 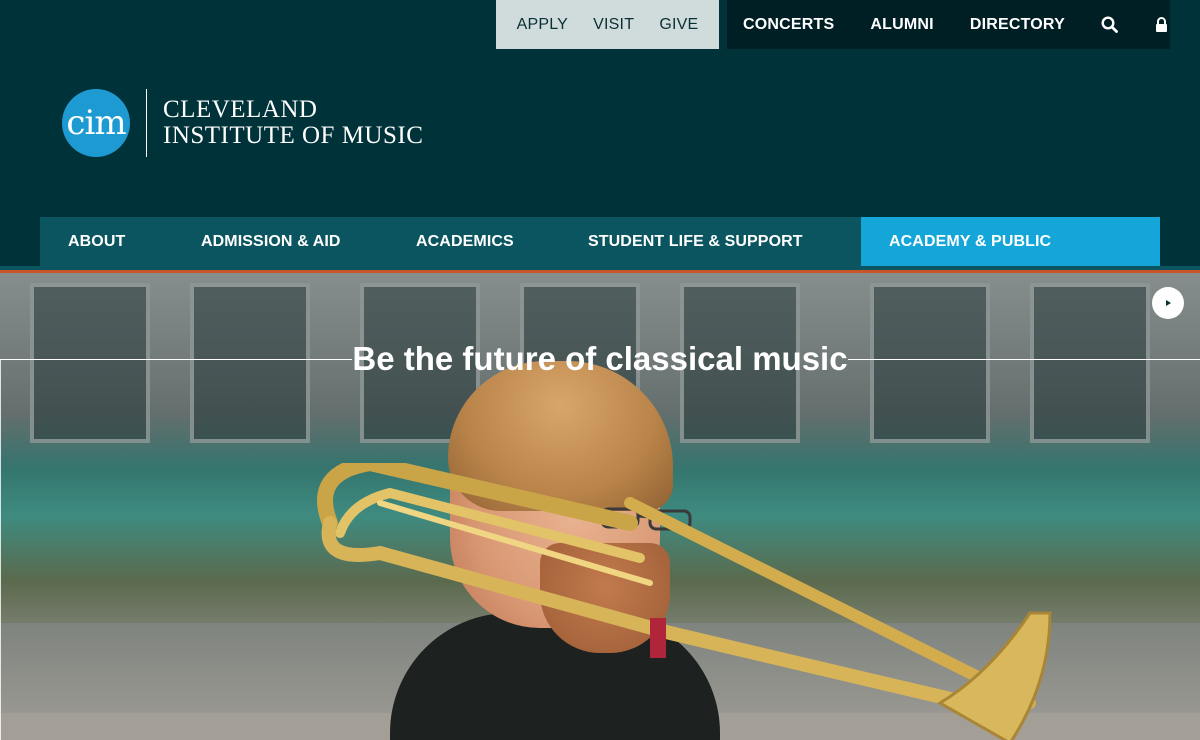 I want to click on utility-nav-primary: APPLY VISIT GIVE, so click(x=607, y=24).